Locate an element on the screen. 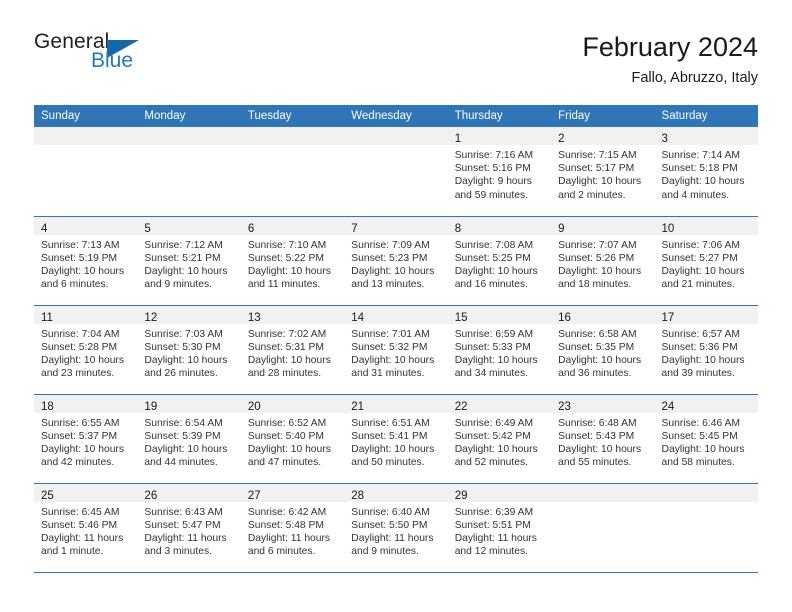 This screenshot has width=792, height=612. brand-logo: General Blue is located at coordinates (134, 58).